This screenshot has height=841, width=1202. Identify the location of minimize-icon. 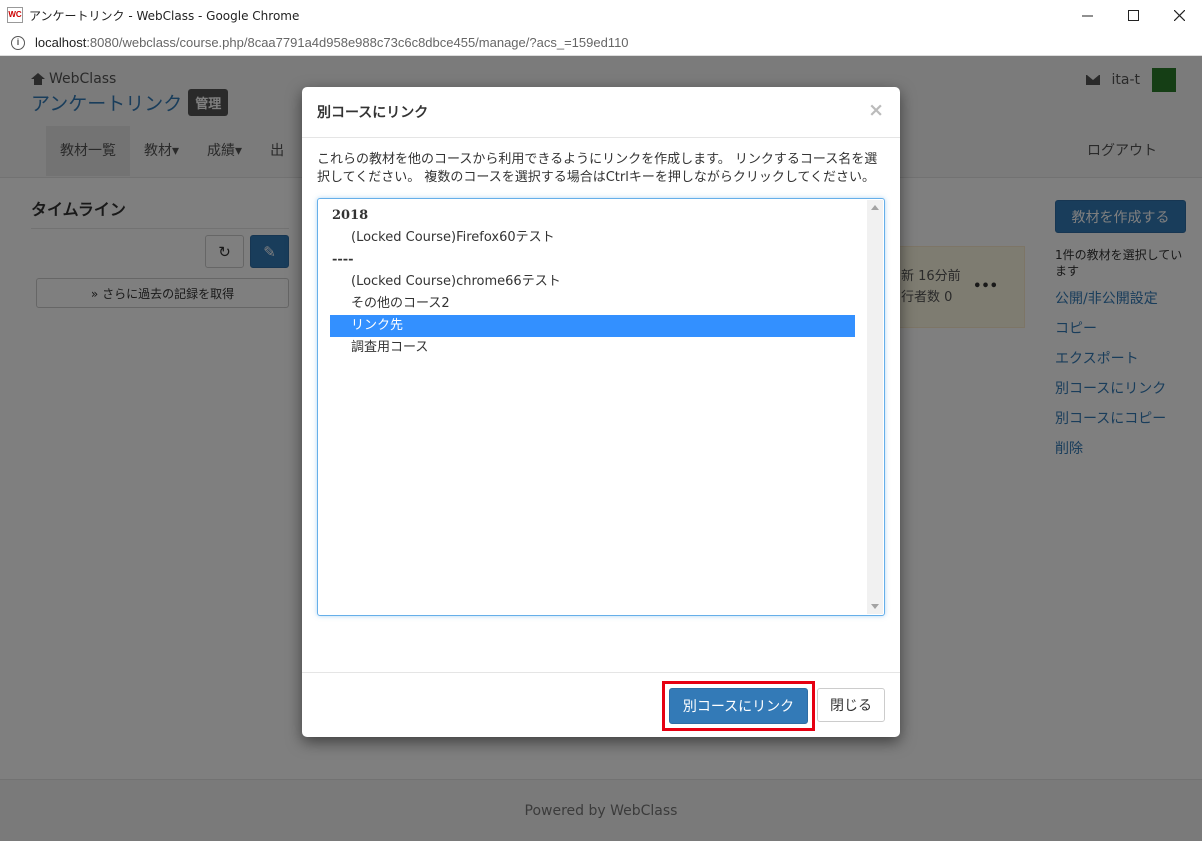
(1087, 15).